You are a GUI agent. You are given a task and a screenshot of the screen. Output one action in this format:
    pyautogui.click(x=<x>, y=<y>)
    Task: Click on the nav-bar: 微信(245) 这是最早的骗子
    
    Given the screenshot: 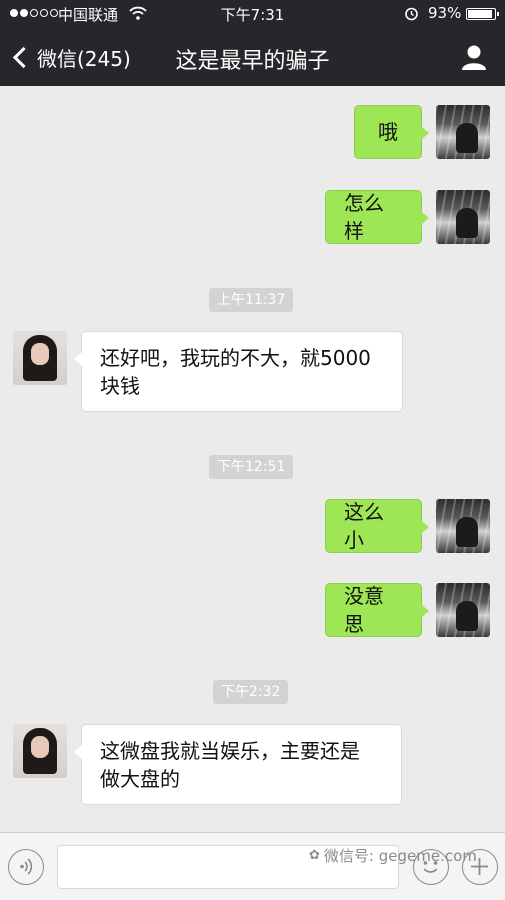 What is the action you would take?
    pyautogui.click(x=252, y=57)
    